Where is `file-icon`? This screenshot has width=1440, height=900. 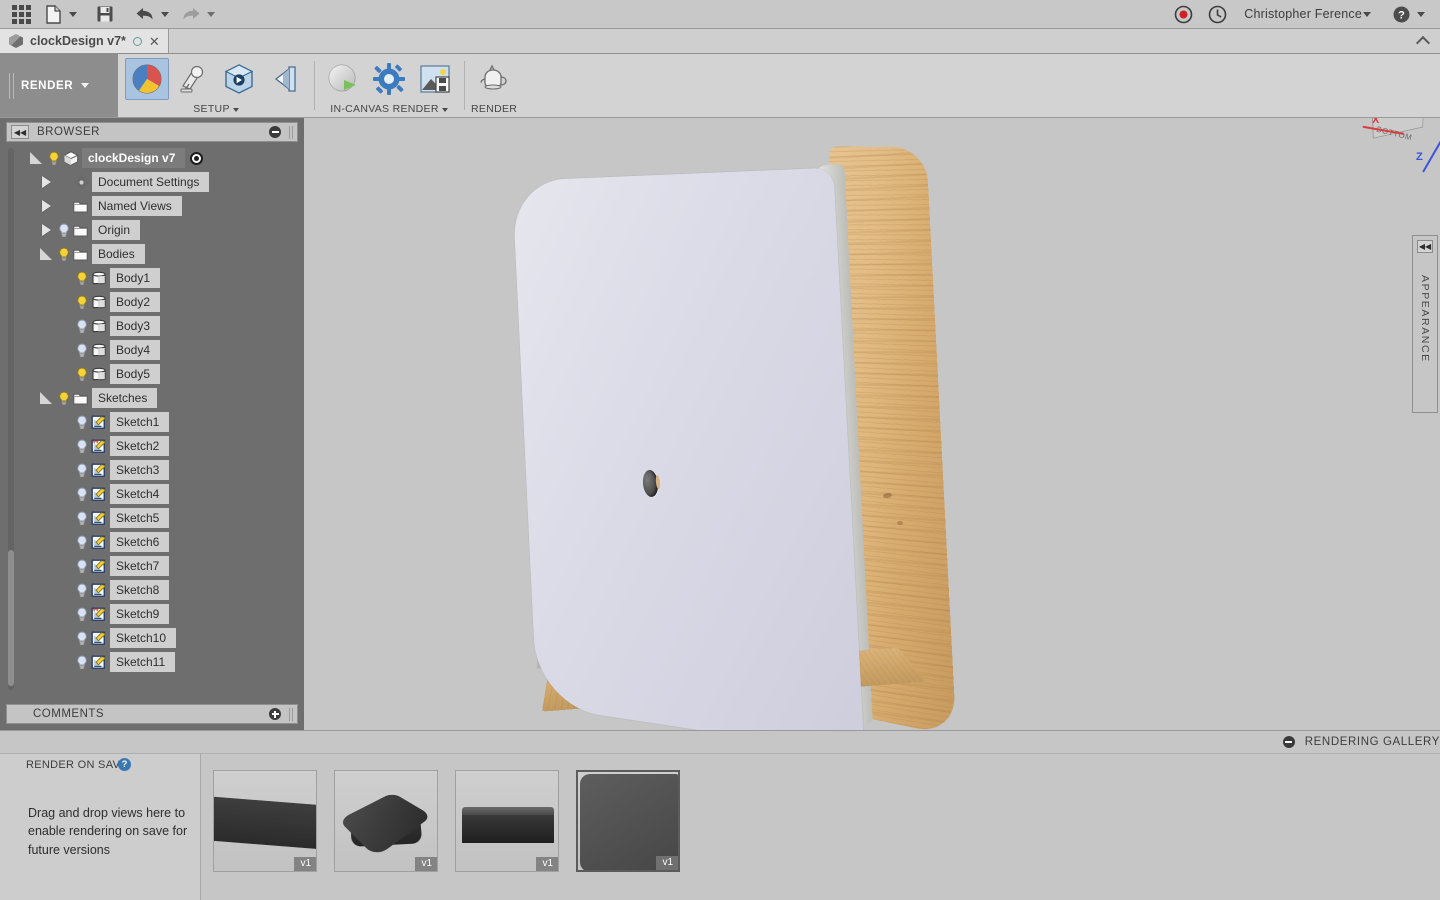
file-icon is located at coordinates (53, 14).